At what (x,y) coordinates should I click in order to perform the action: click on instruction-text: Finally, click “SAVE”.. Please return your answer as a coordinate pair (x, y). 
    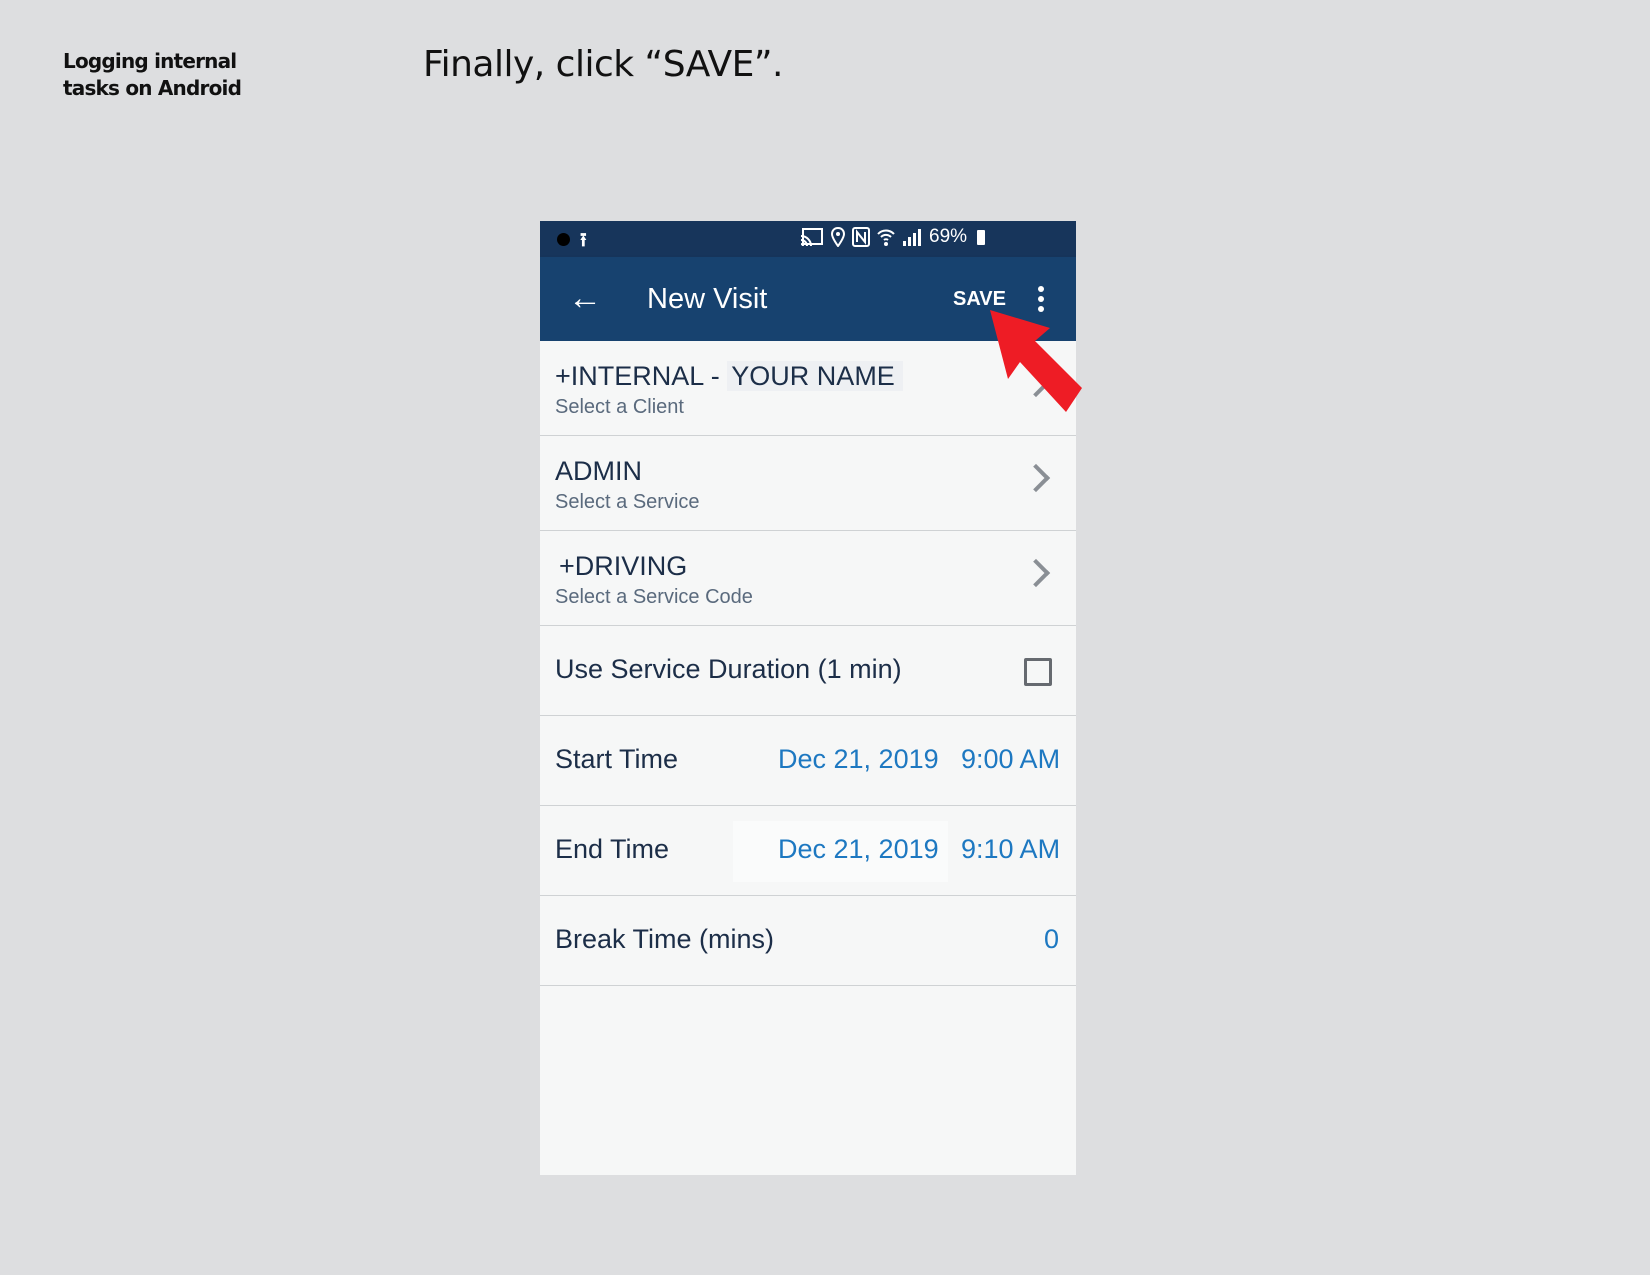
    Looking at the image, I should click on (603, 64).